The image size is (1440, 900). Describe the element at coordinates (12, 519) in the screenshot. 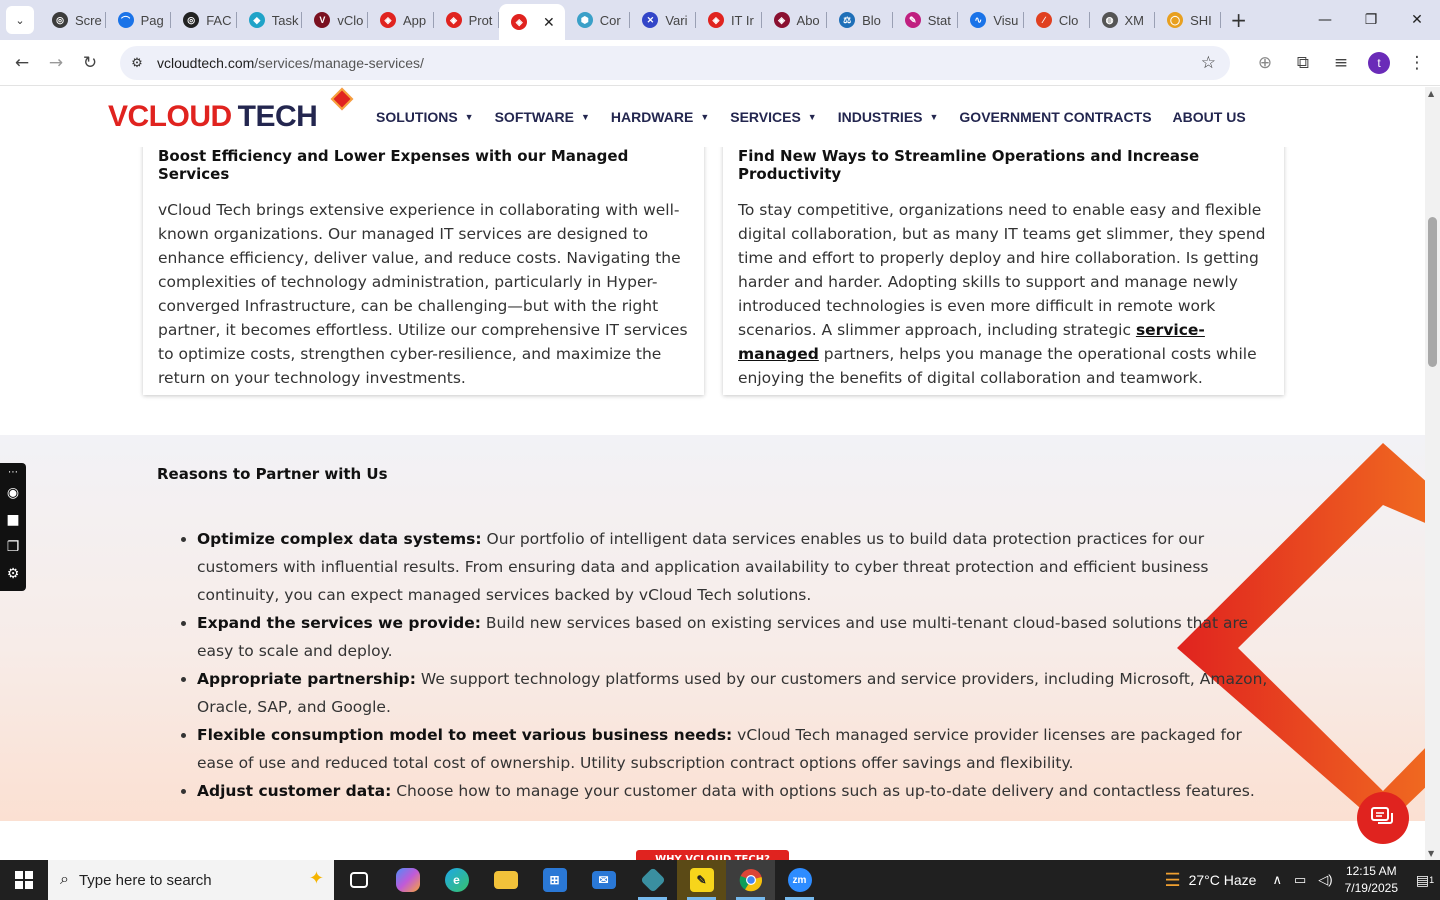

I see `video-camera-icon: ■` at that location.